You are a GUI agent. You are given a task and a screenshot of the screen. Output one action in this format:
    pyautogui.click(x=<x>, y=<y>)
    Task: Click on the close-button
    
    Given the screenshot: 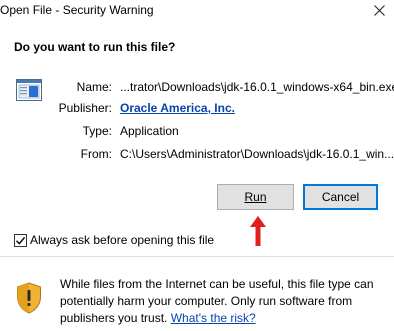 What is the action you would take?
    pyautogui.click(x=379, y=10)
    